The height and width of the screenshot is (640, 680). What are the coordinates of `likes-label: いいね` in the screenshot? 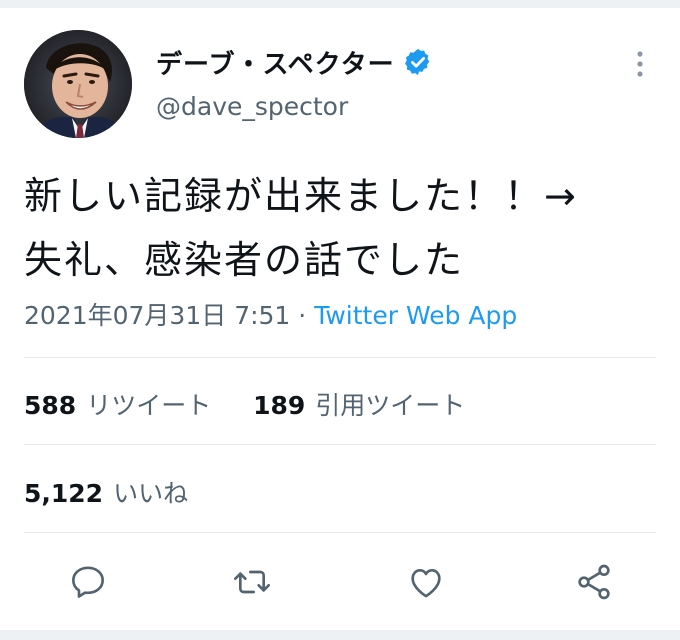 It's located at (151, 493).